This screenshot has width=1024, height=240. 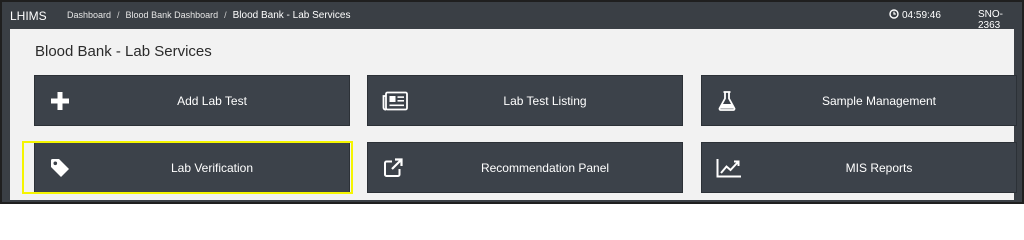 What do you see at coordinates (879, 100) in the screenshot?
I see `tile-label: Sample Management` at bounding box center [879, 100].